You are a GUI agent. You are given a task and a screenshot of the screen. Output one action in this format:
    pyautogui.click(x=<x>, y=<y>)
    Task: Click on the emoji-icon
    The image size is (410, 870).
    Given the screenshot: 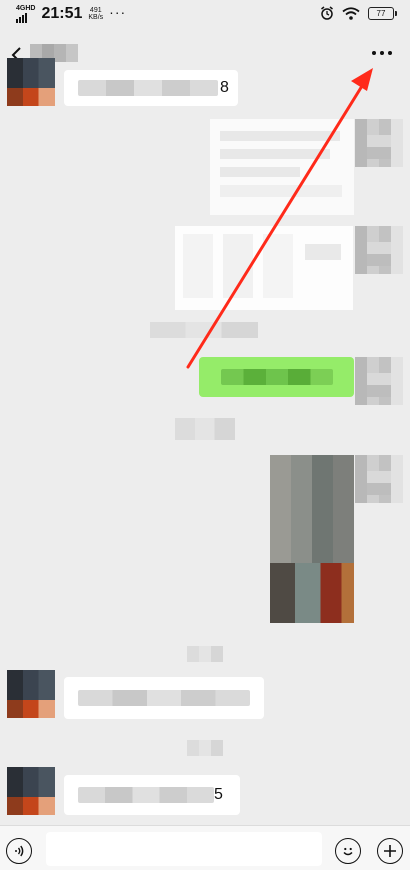 What is the action you would take?
    pyautogui.click(x=348, y=851)
    